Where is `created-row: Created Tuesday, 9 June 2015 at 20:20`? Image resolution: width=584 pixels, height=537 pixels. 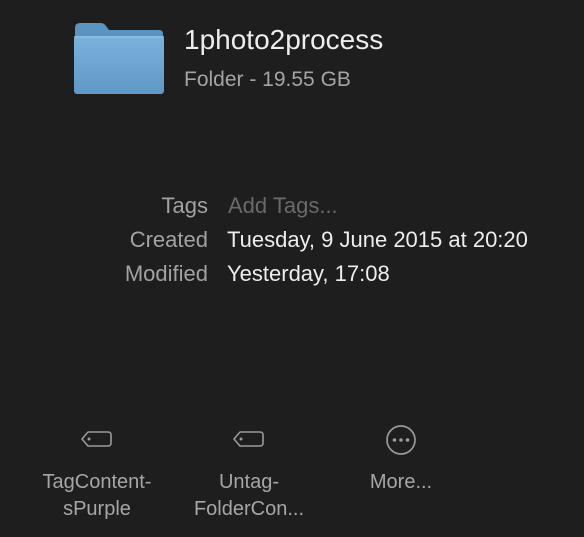
created-row: Created Tuesday, 9 June 2015 at 20:20 is located at coordinates (292, 242).